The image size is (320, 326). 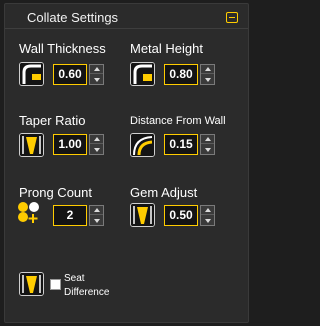 What do you see at coordinates (31, 145) in the screenshot?
I see `taper-ratio-icon` at bounding box center [31, 145].